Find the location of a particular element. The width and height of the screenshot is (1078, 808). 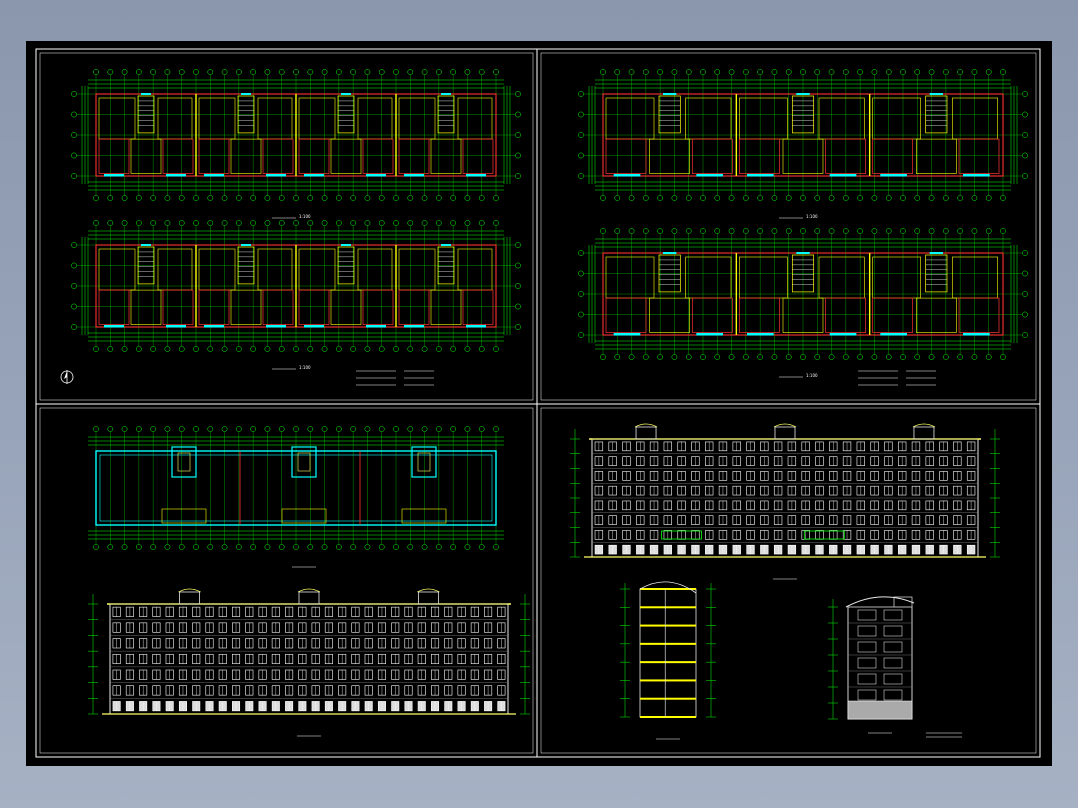

side-elevation is located at coordinates (895, 667).